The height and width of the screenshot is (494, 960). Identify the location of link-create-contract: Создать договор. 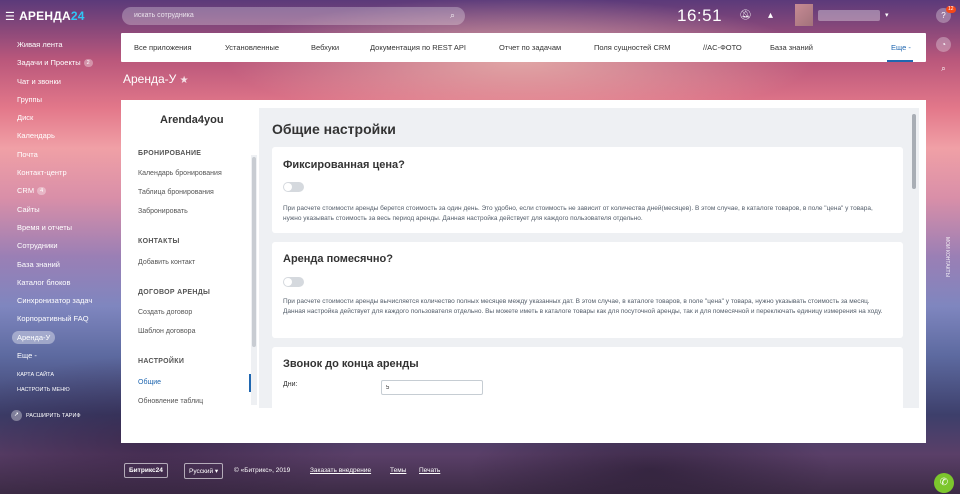
(165, 312).